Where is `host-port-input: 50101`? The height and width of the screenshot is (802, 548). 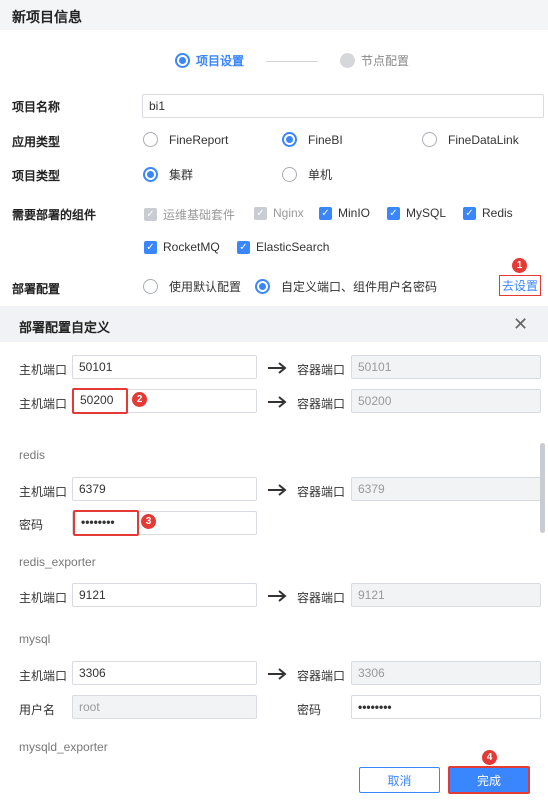
host-port-input: 50101 is located at coordinates (164, 367).